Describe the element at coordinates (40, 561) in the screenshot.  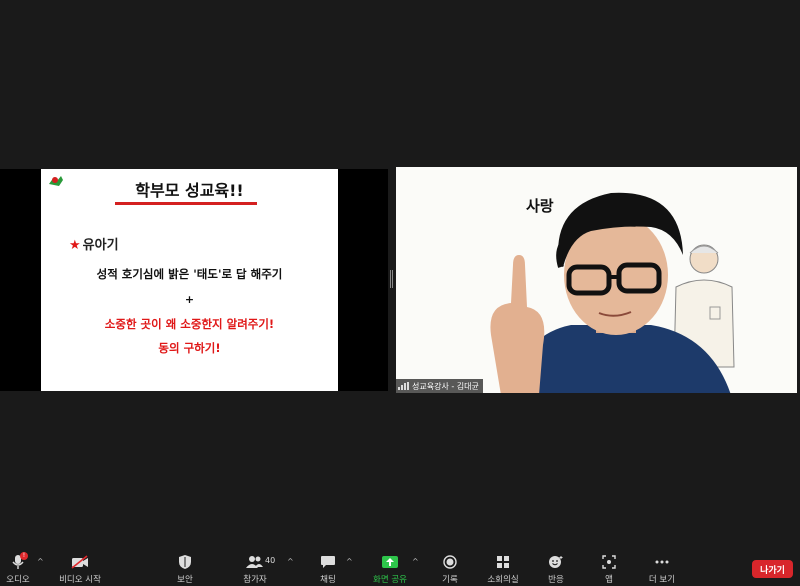
I see `audio-options-caret: ^` at that location.